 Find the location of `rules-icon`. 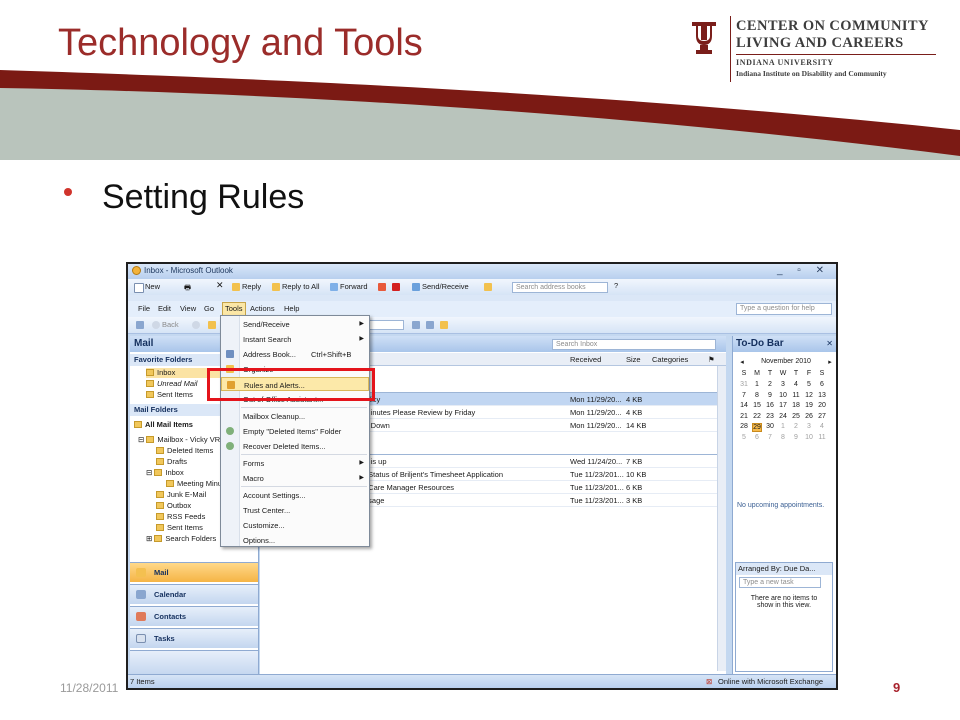

rules-icon is located at coordinates (140, 325).